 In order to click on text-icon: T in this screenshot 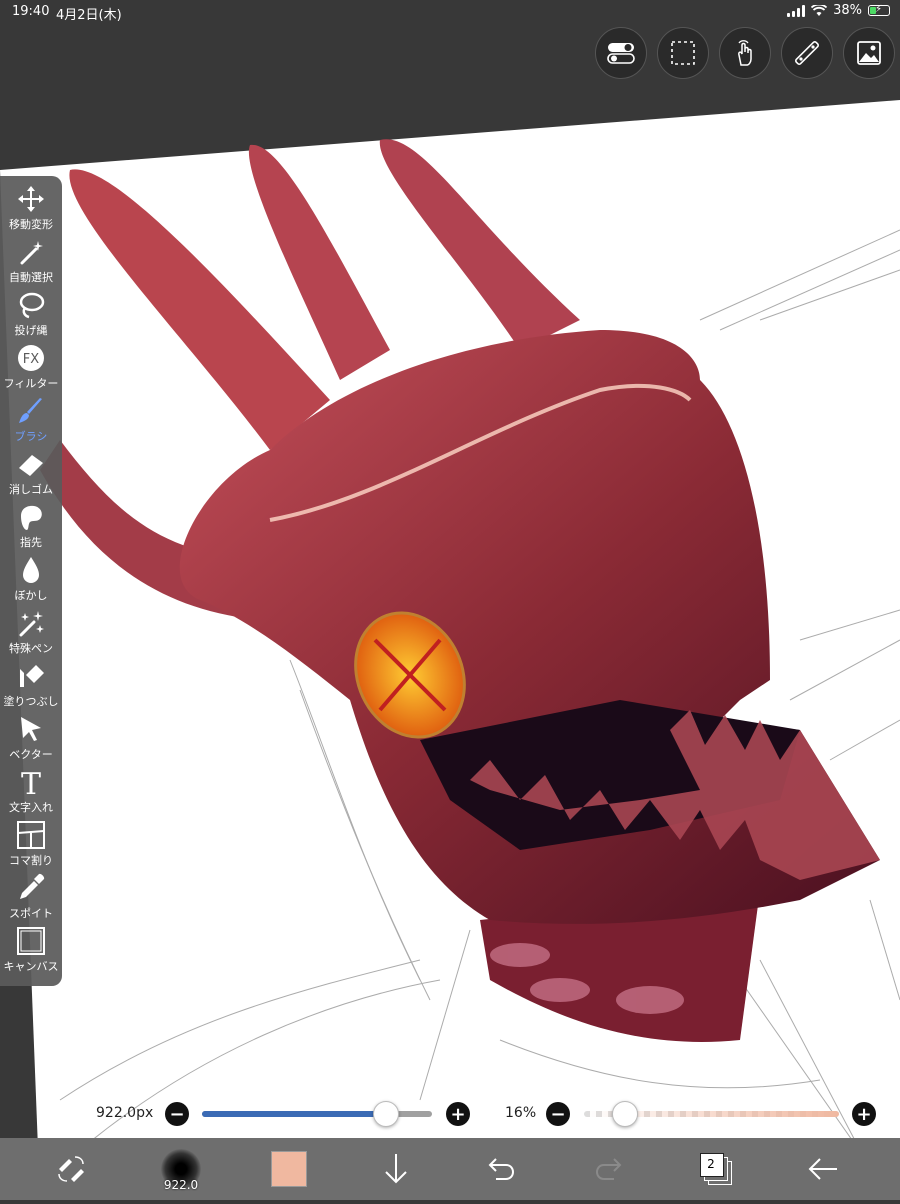, I will do `click(31, 782)`.